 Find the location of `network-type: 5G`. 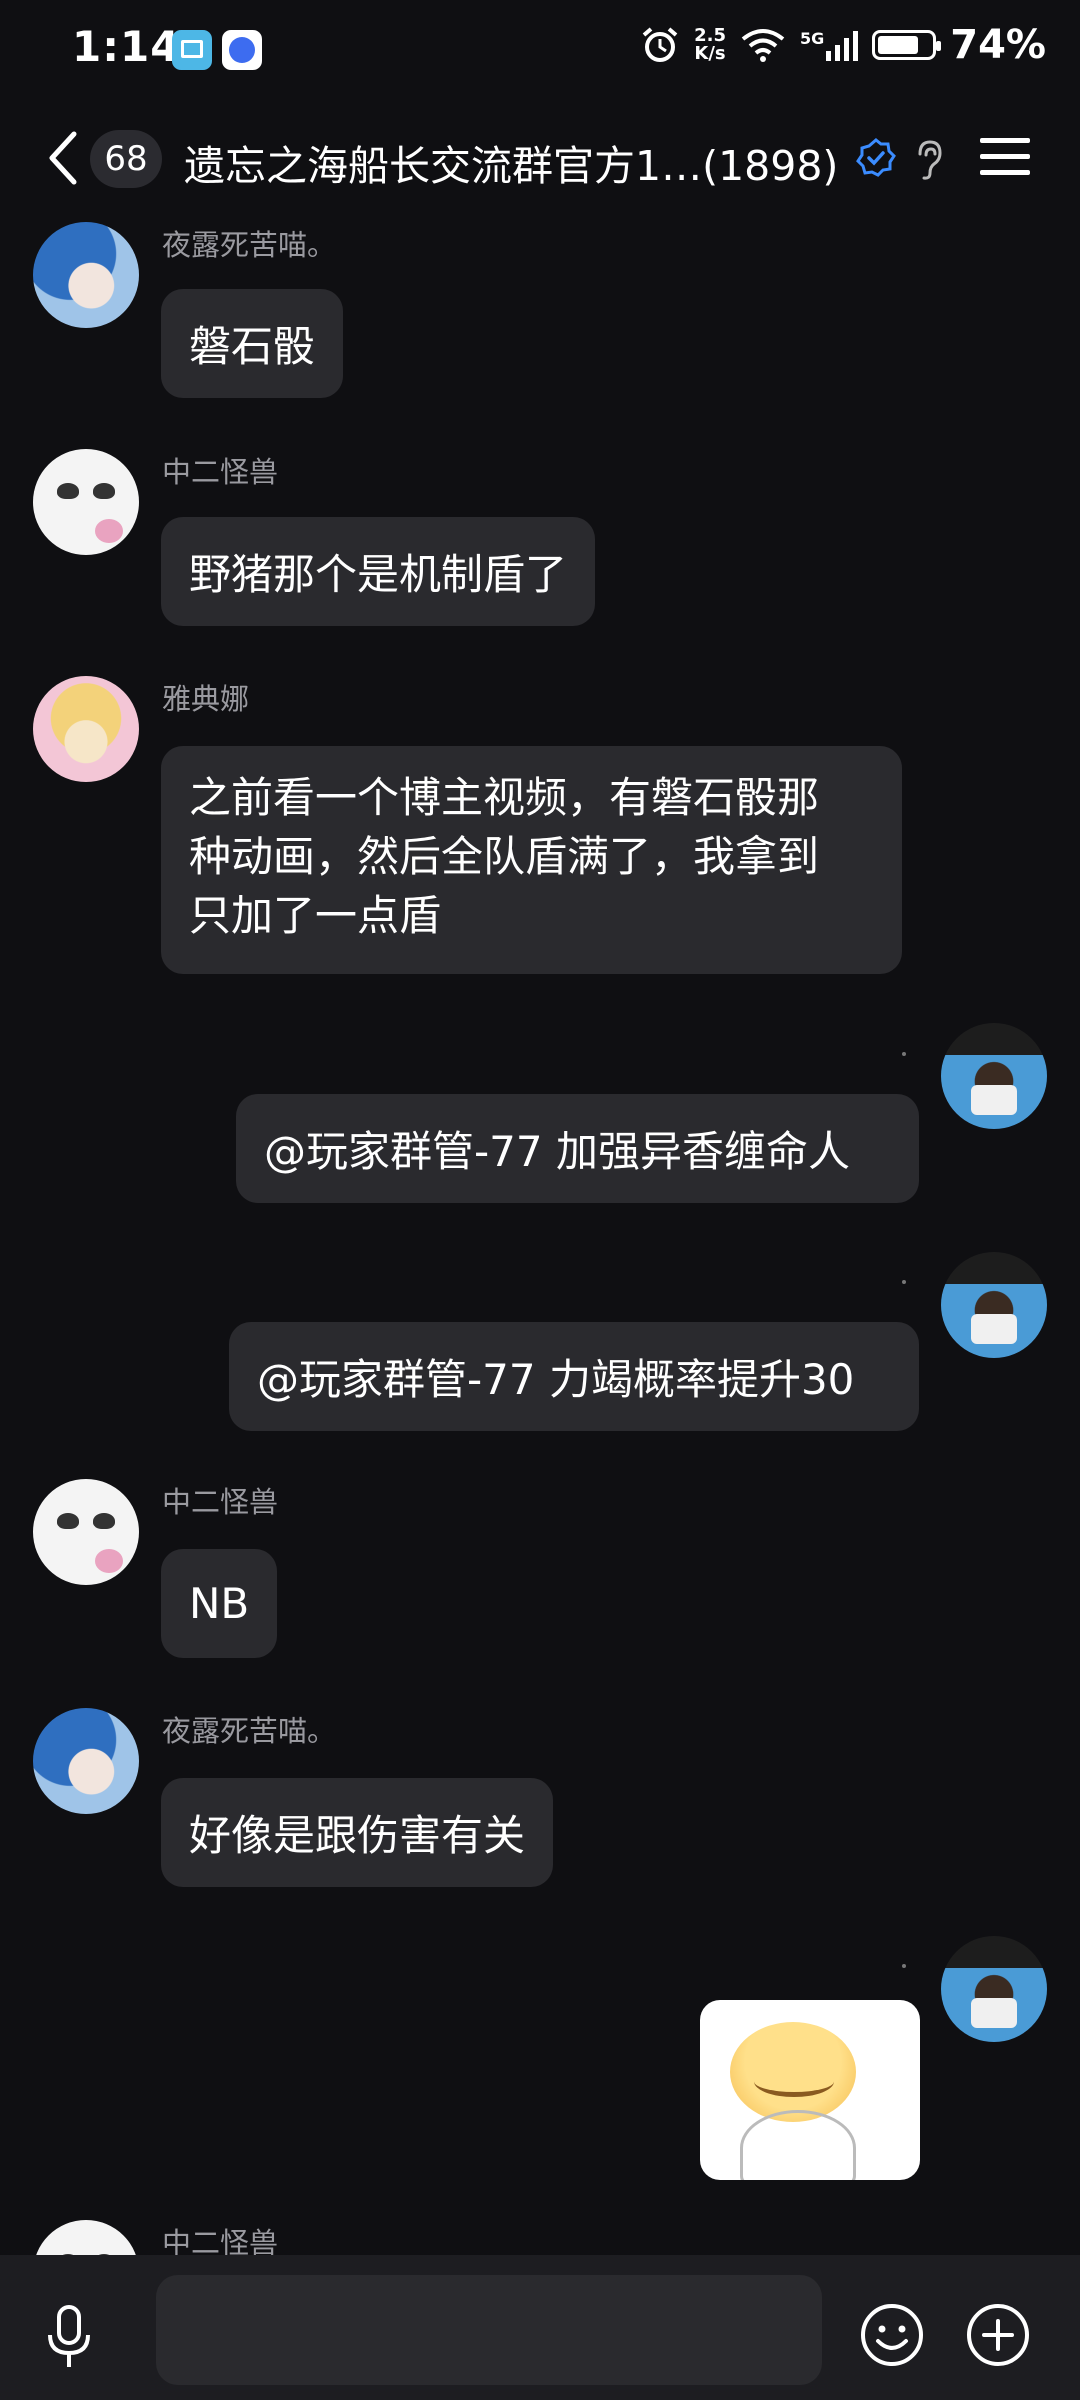

network-type: 5G is located at coordinates (812, 38).